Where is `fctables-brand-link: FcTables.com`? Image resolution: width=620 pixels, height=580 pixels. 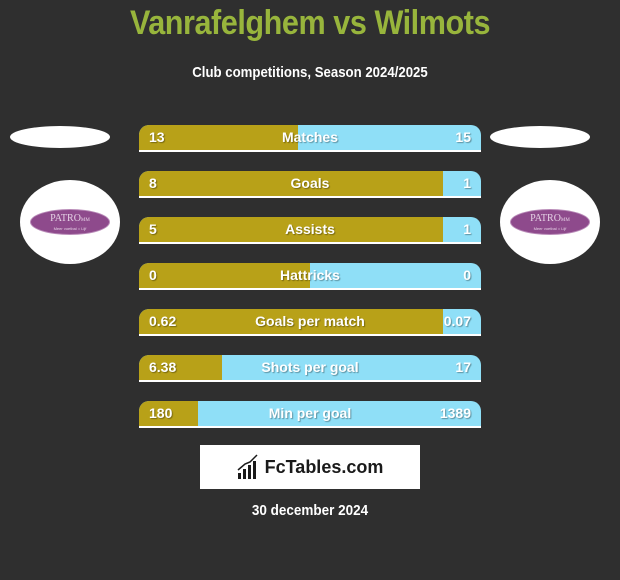 fctables-brand-link: FcTables.com is located at coordinates (310, 467).